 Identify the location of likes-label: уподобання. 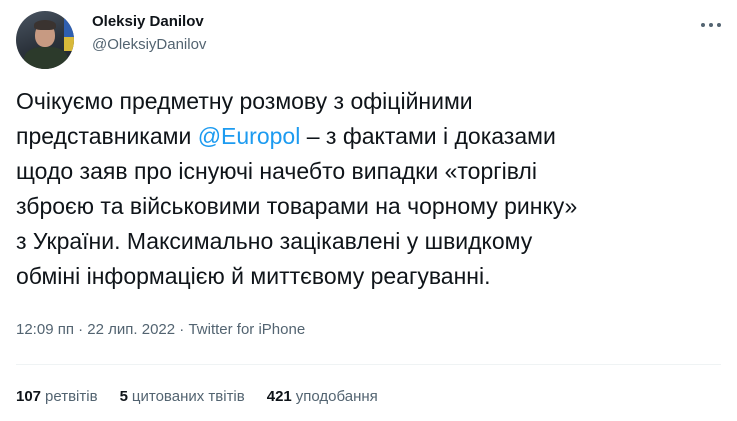
(336, 396).